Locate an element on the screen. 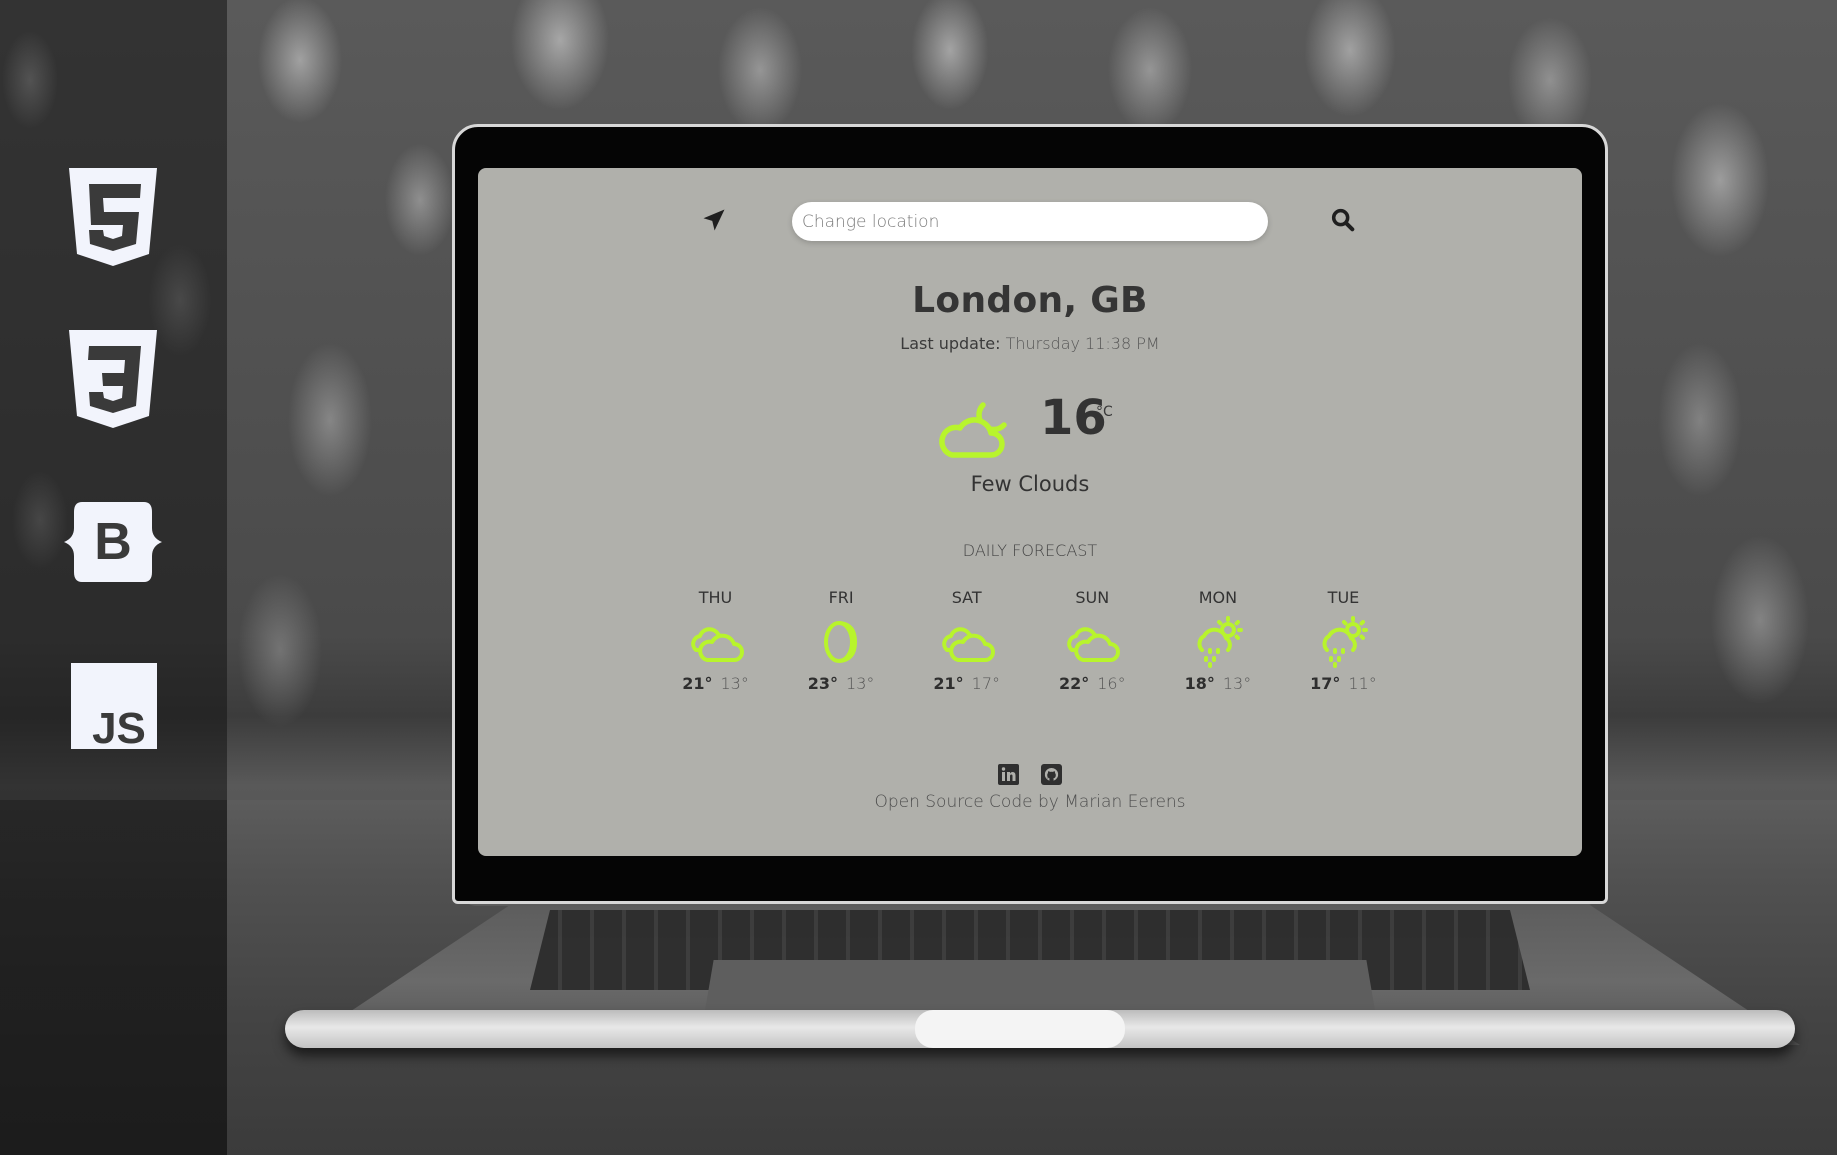 Image resolution: width=1837 pixels, height=1155 pixels. forecast-high: 22° is located at coordinates (1074, 683).